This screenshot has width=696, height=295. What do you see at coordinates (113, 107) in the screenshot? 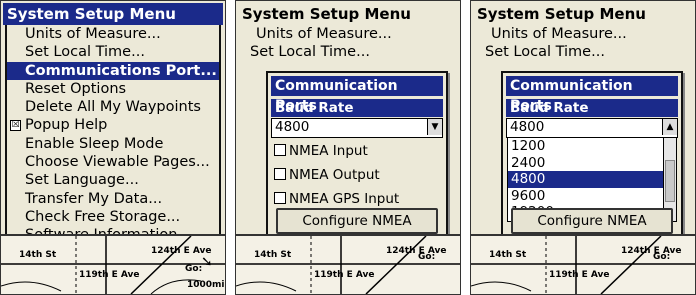
I see `menu-item-delete-all-waypoints: Delete All My Waypoints` at bounding box center [113, 107].